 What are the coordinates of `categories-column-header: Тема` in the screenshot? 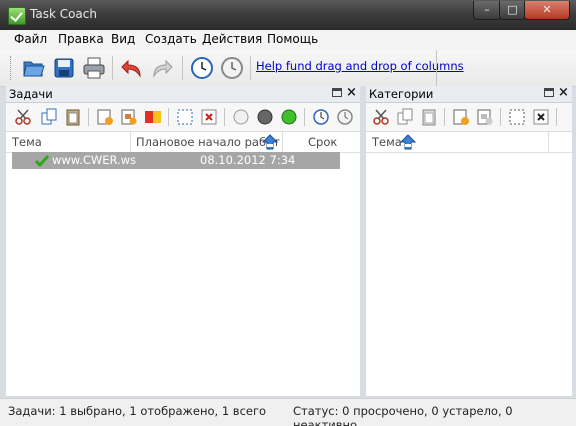 It's located at (469, 142).